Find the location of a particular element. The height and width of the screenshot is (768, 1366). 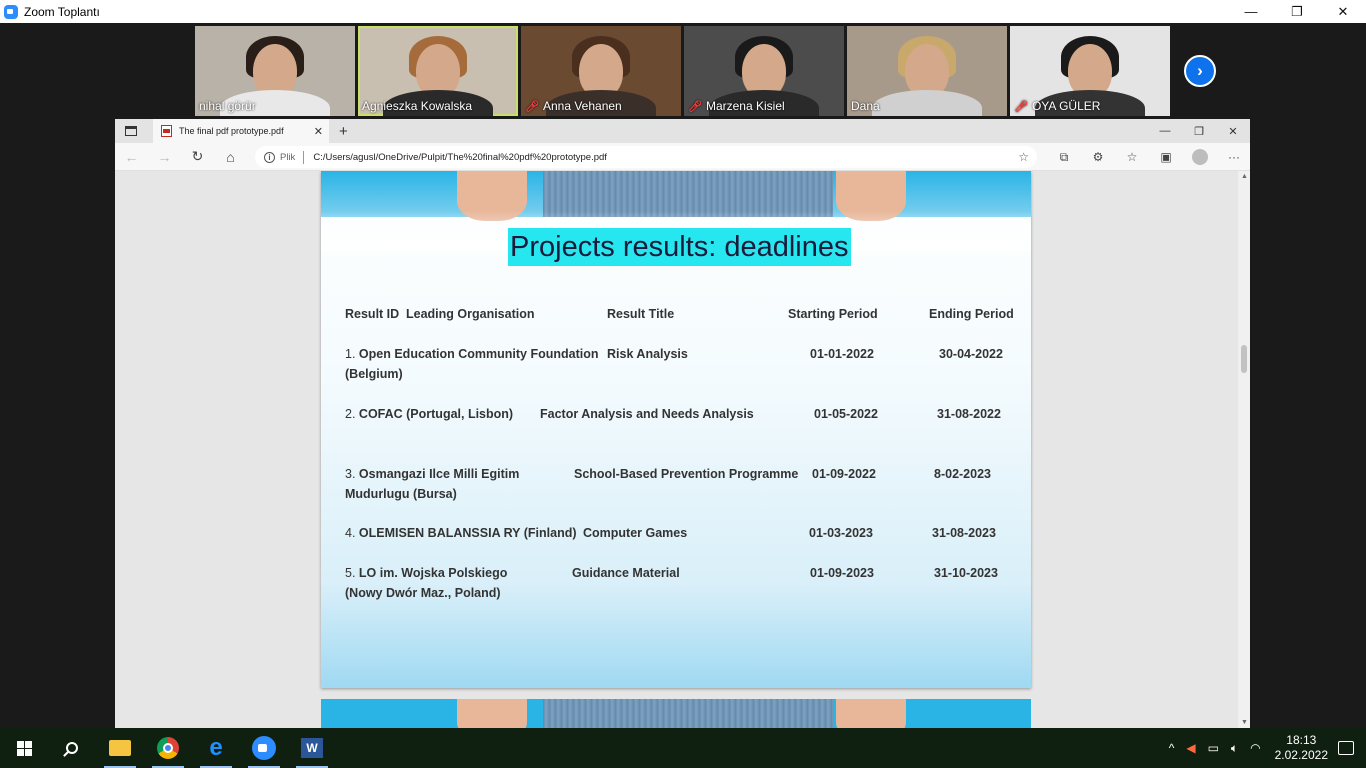

row-result-title: Guidance Material is located at coordinates (626, 573).